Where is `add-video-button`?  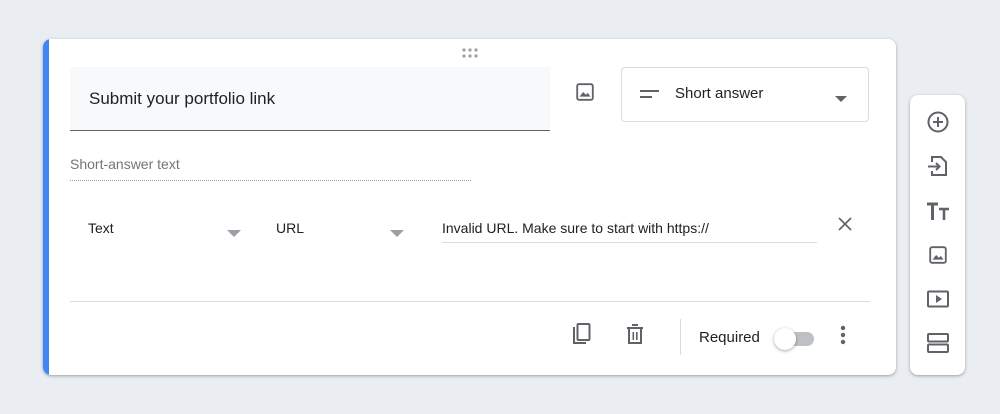
add-video-button is located at coordinates (938, 301).